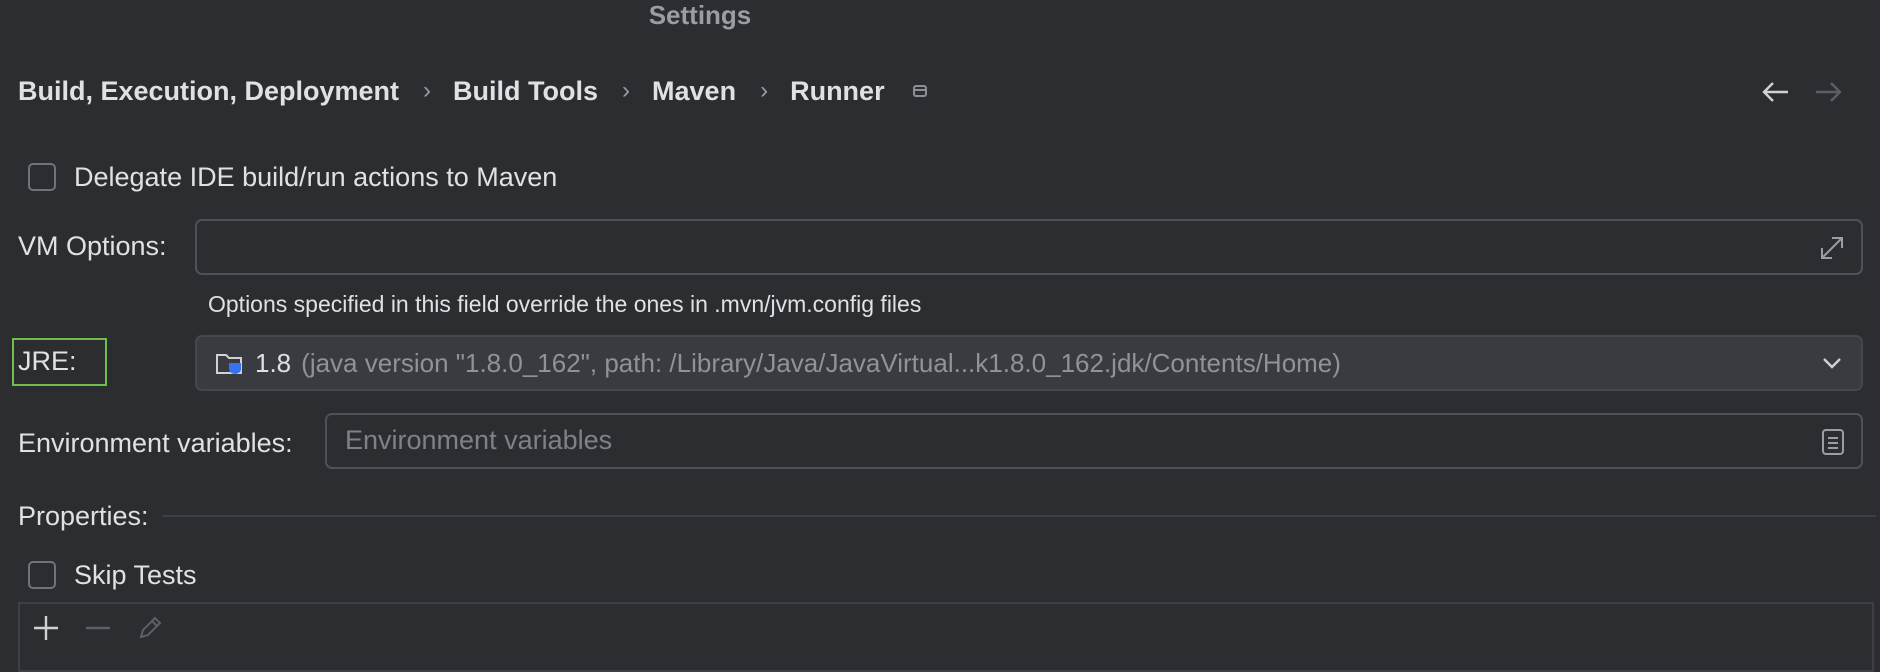 This screenshot has height=672, width=1880. I want to click on forward-button, so click(1828, 92).